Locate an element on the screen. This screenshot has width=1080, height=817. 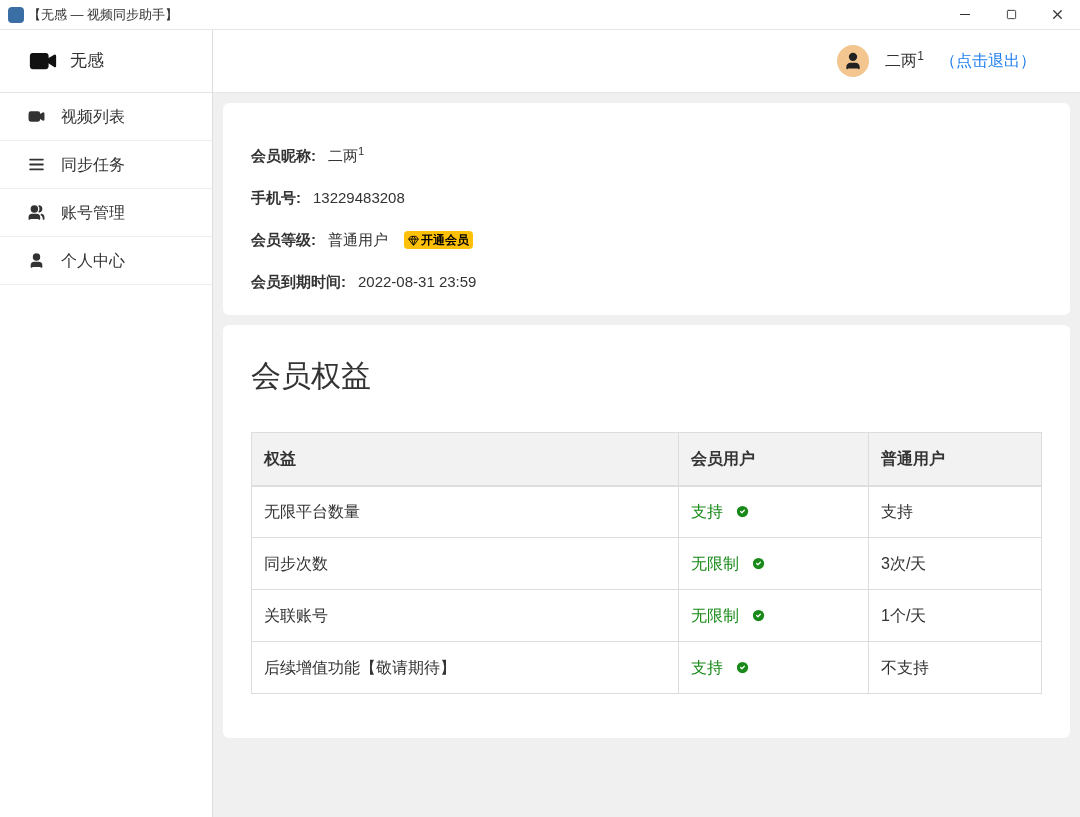
table-cell: 后续增值功能【敬请期待】 is located at coordinates (465, 667).